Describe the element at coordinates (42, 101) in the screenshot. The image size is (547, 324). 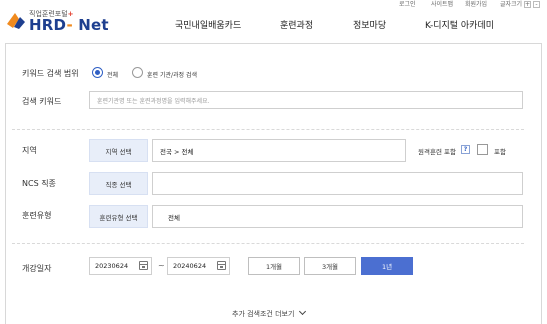
I see `keyword-label: 검색 키워드` at that location.